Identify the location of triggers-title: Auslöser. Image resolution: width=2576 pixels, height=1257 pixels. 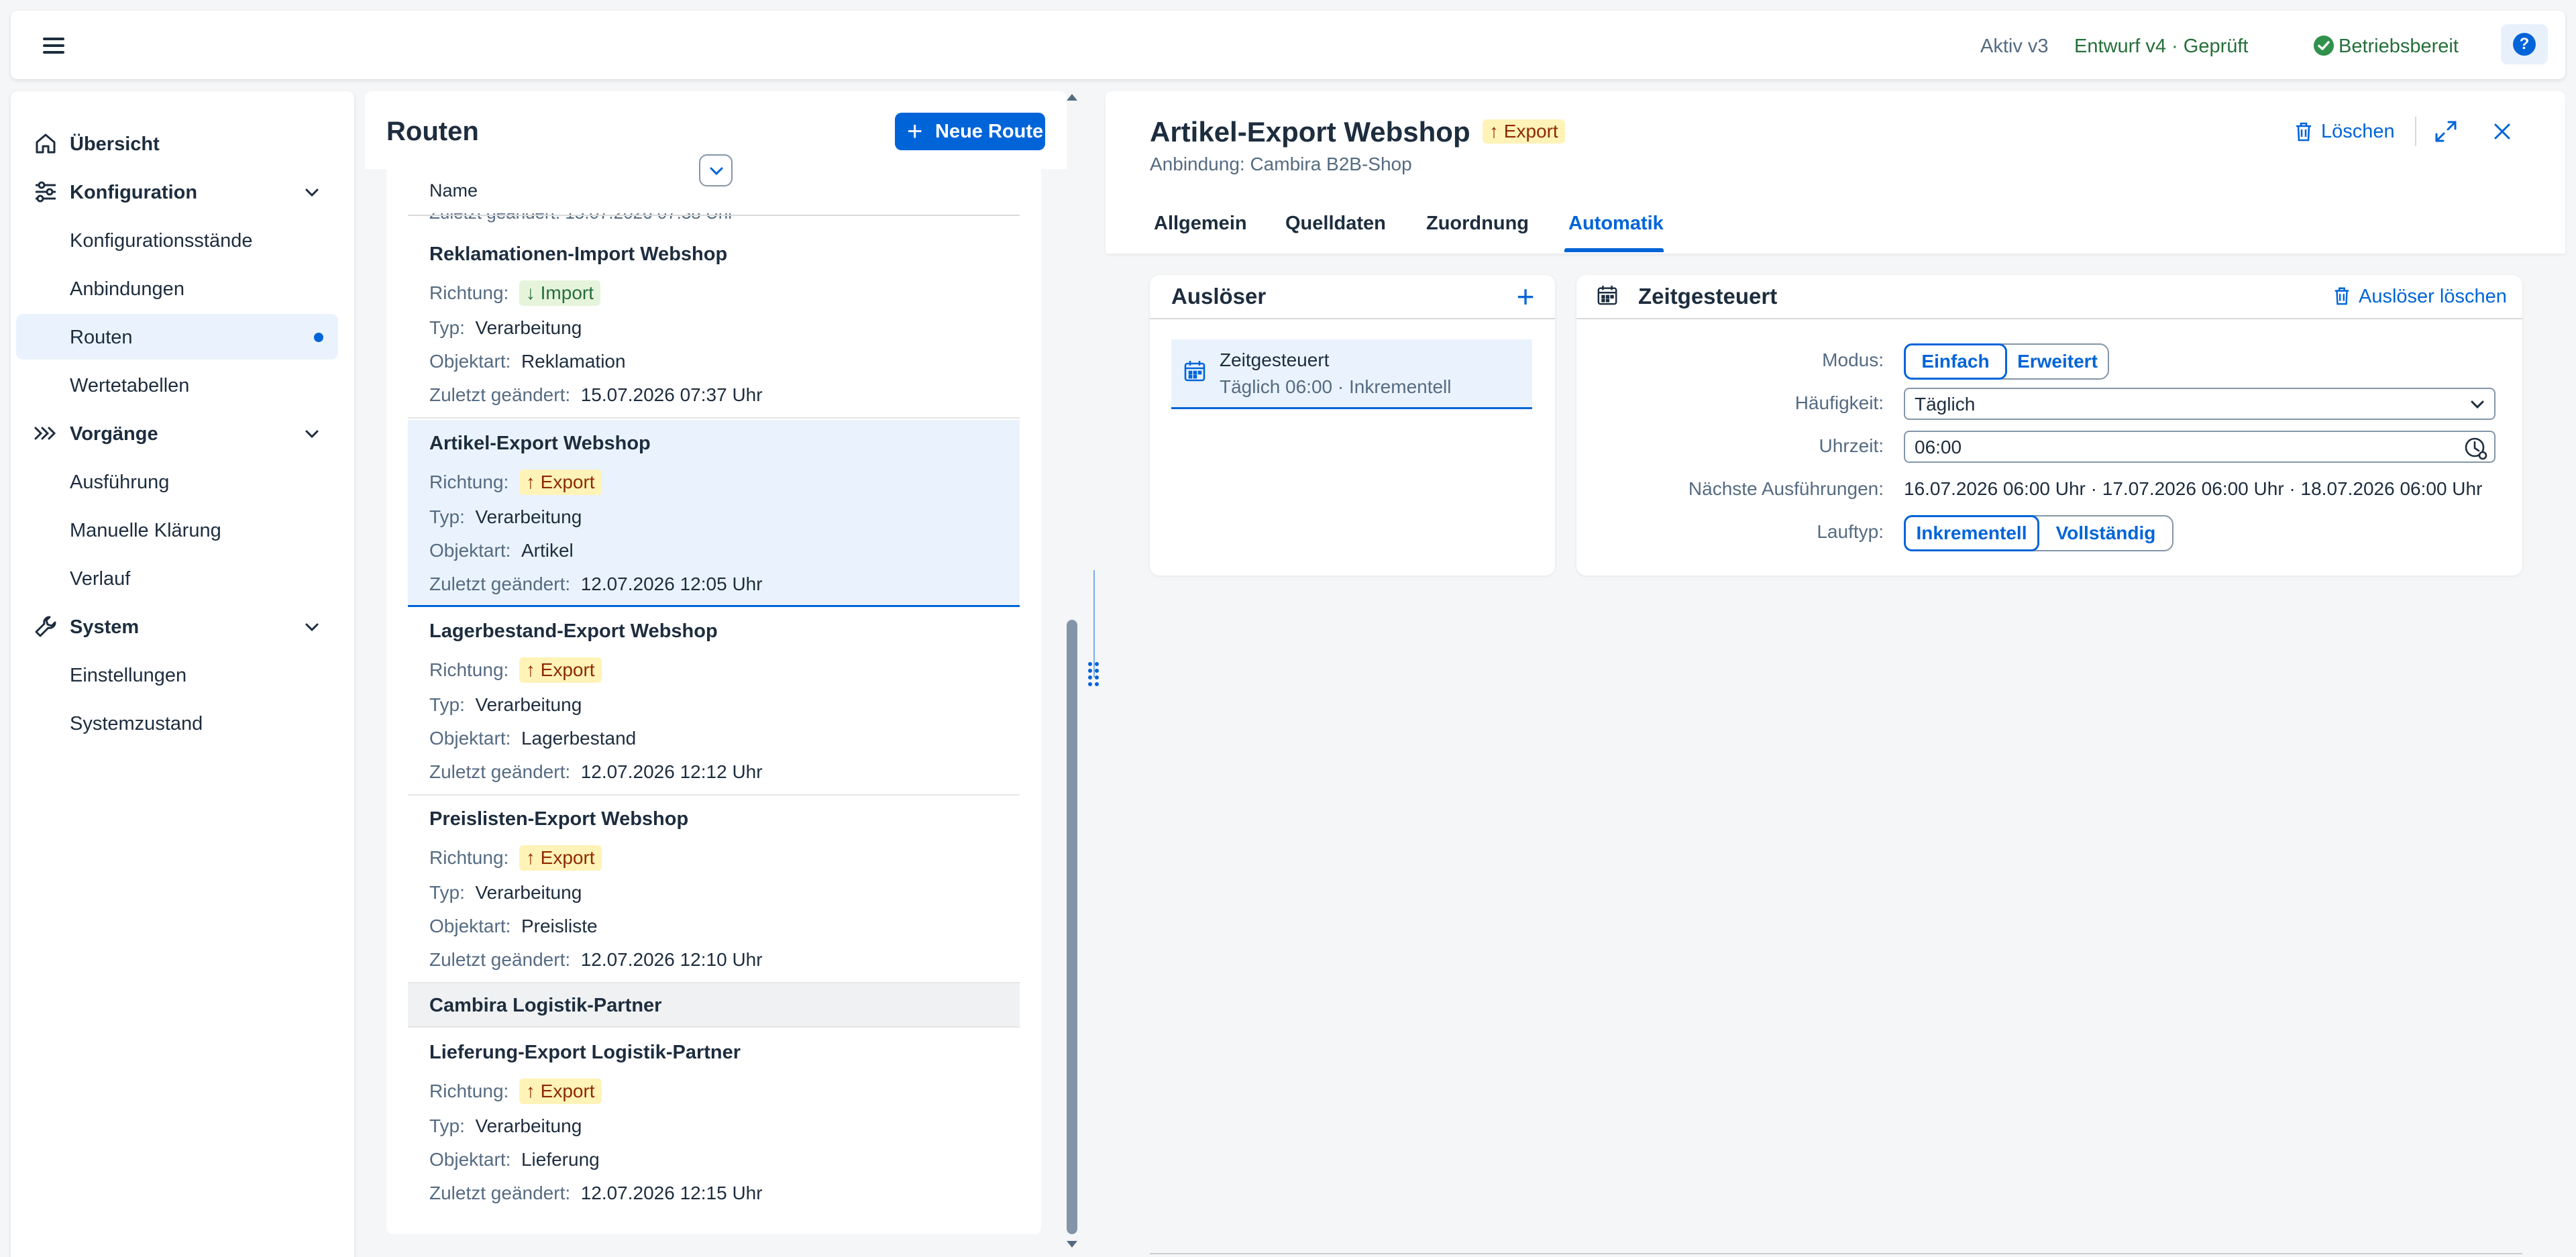
(1219, 297).